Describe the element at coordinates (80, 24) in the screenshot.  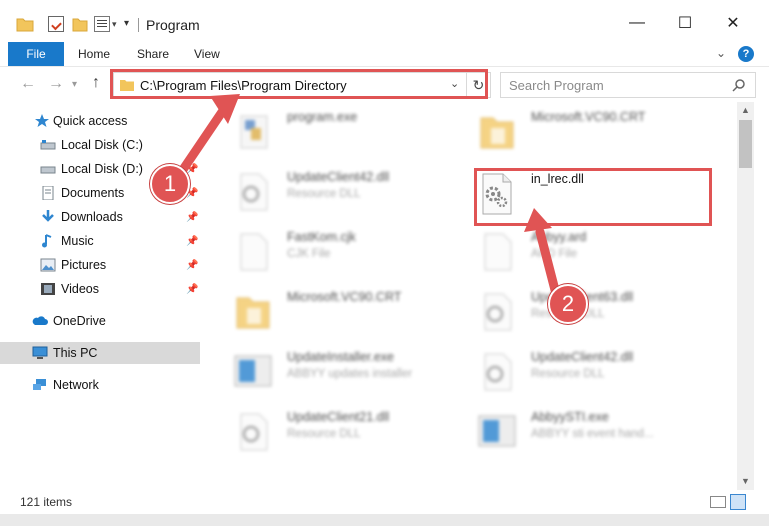
I see `new-folder-icon` at that location.